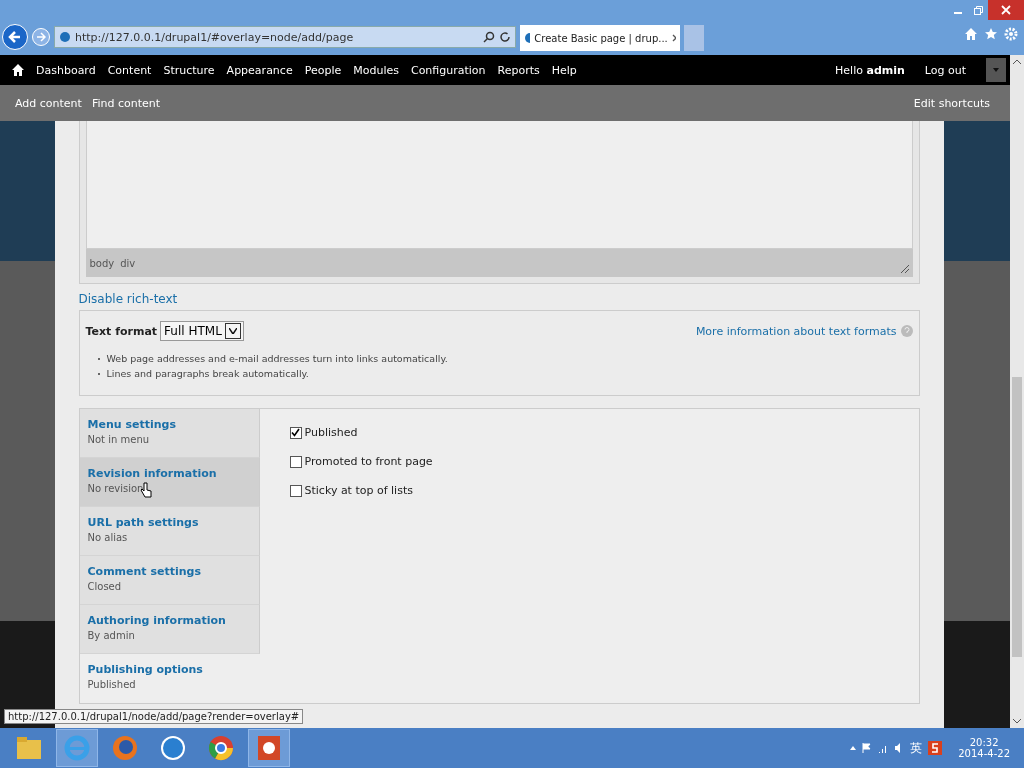 This screenshot has height=768, width=1024. Describe the element at coordinates (154, 716) in the screenshot. I see `status-url-tooltip: http://127.0.0.1/drupal1/node/add/page?render=overlay#` at that location.